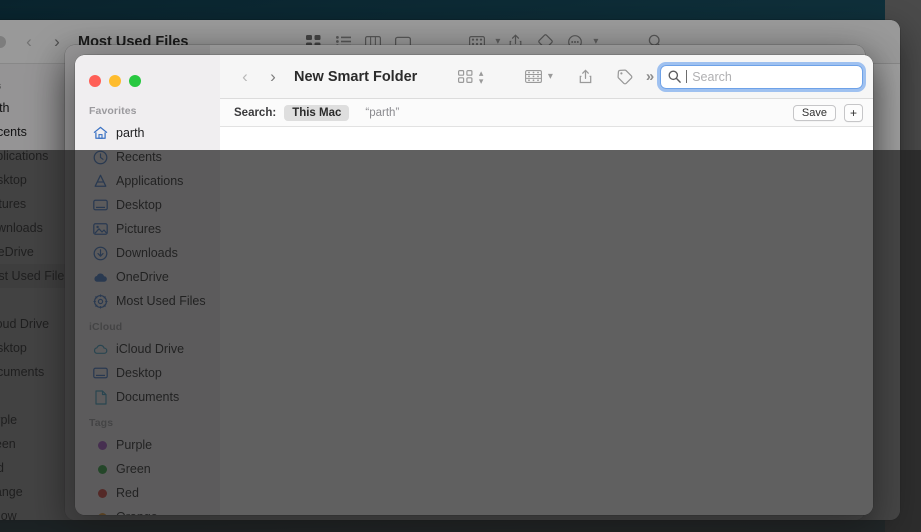 The height and width of the screenshot is (532, 921). Describe the element at coordinates (100, 133) in the screenshot. I see `home-icon` at that location.